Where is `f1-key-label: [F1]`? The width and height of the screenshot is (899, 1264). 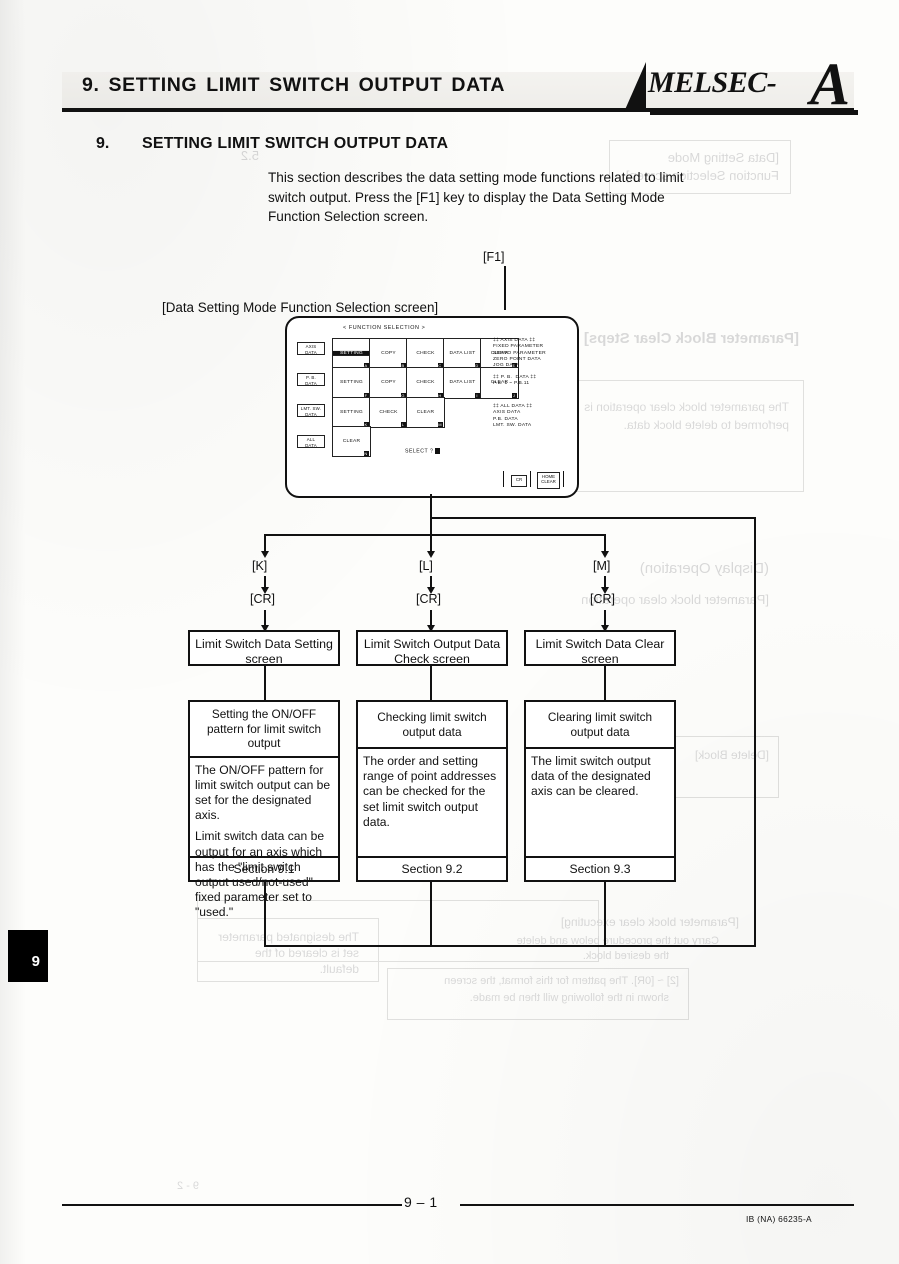 f1-key-label: [F1] is located at coordinates (494, 257).